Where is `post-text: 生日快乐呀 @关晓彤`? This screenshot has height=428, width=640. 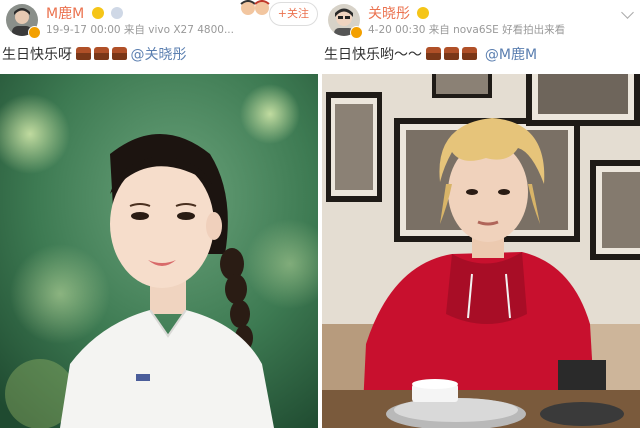
post-text: 生日快乐呀 @关晓彤 is located at coordinates (94, 54).